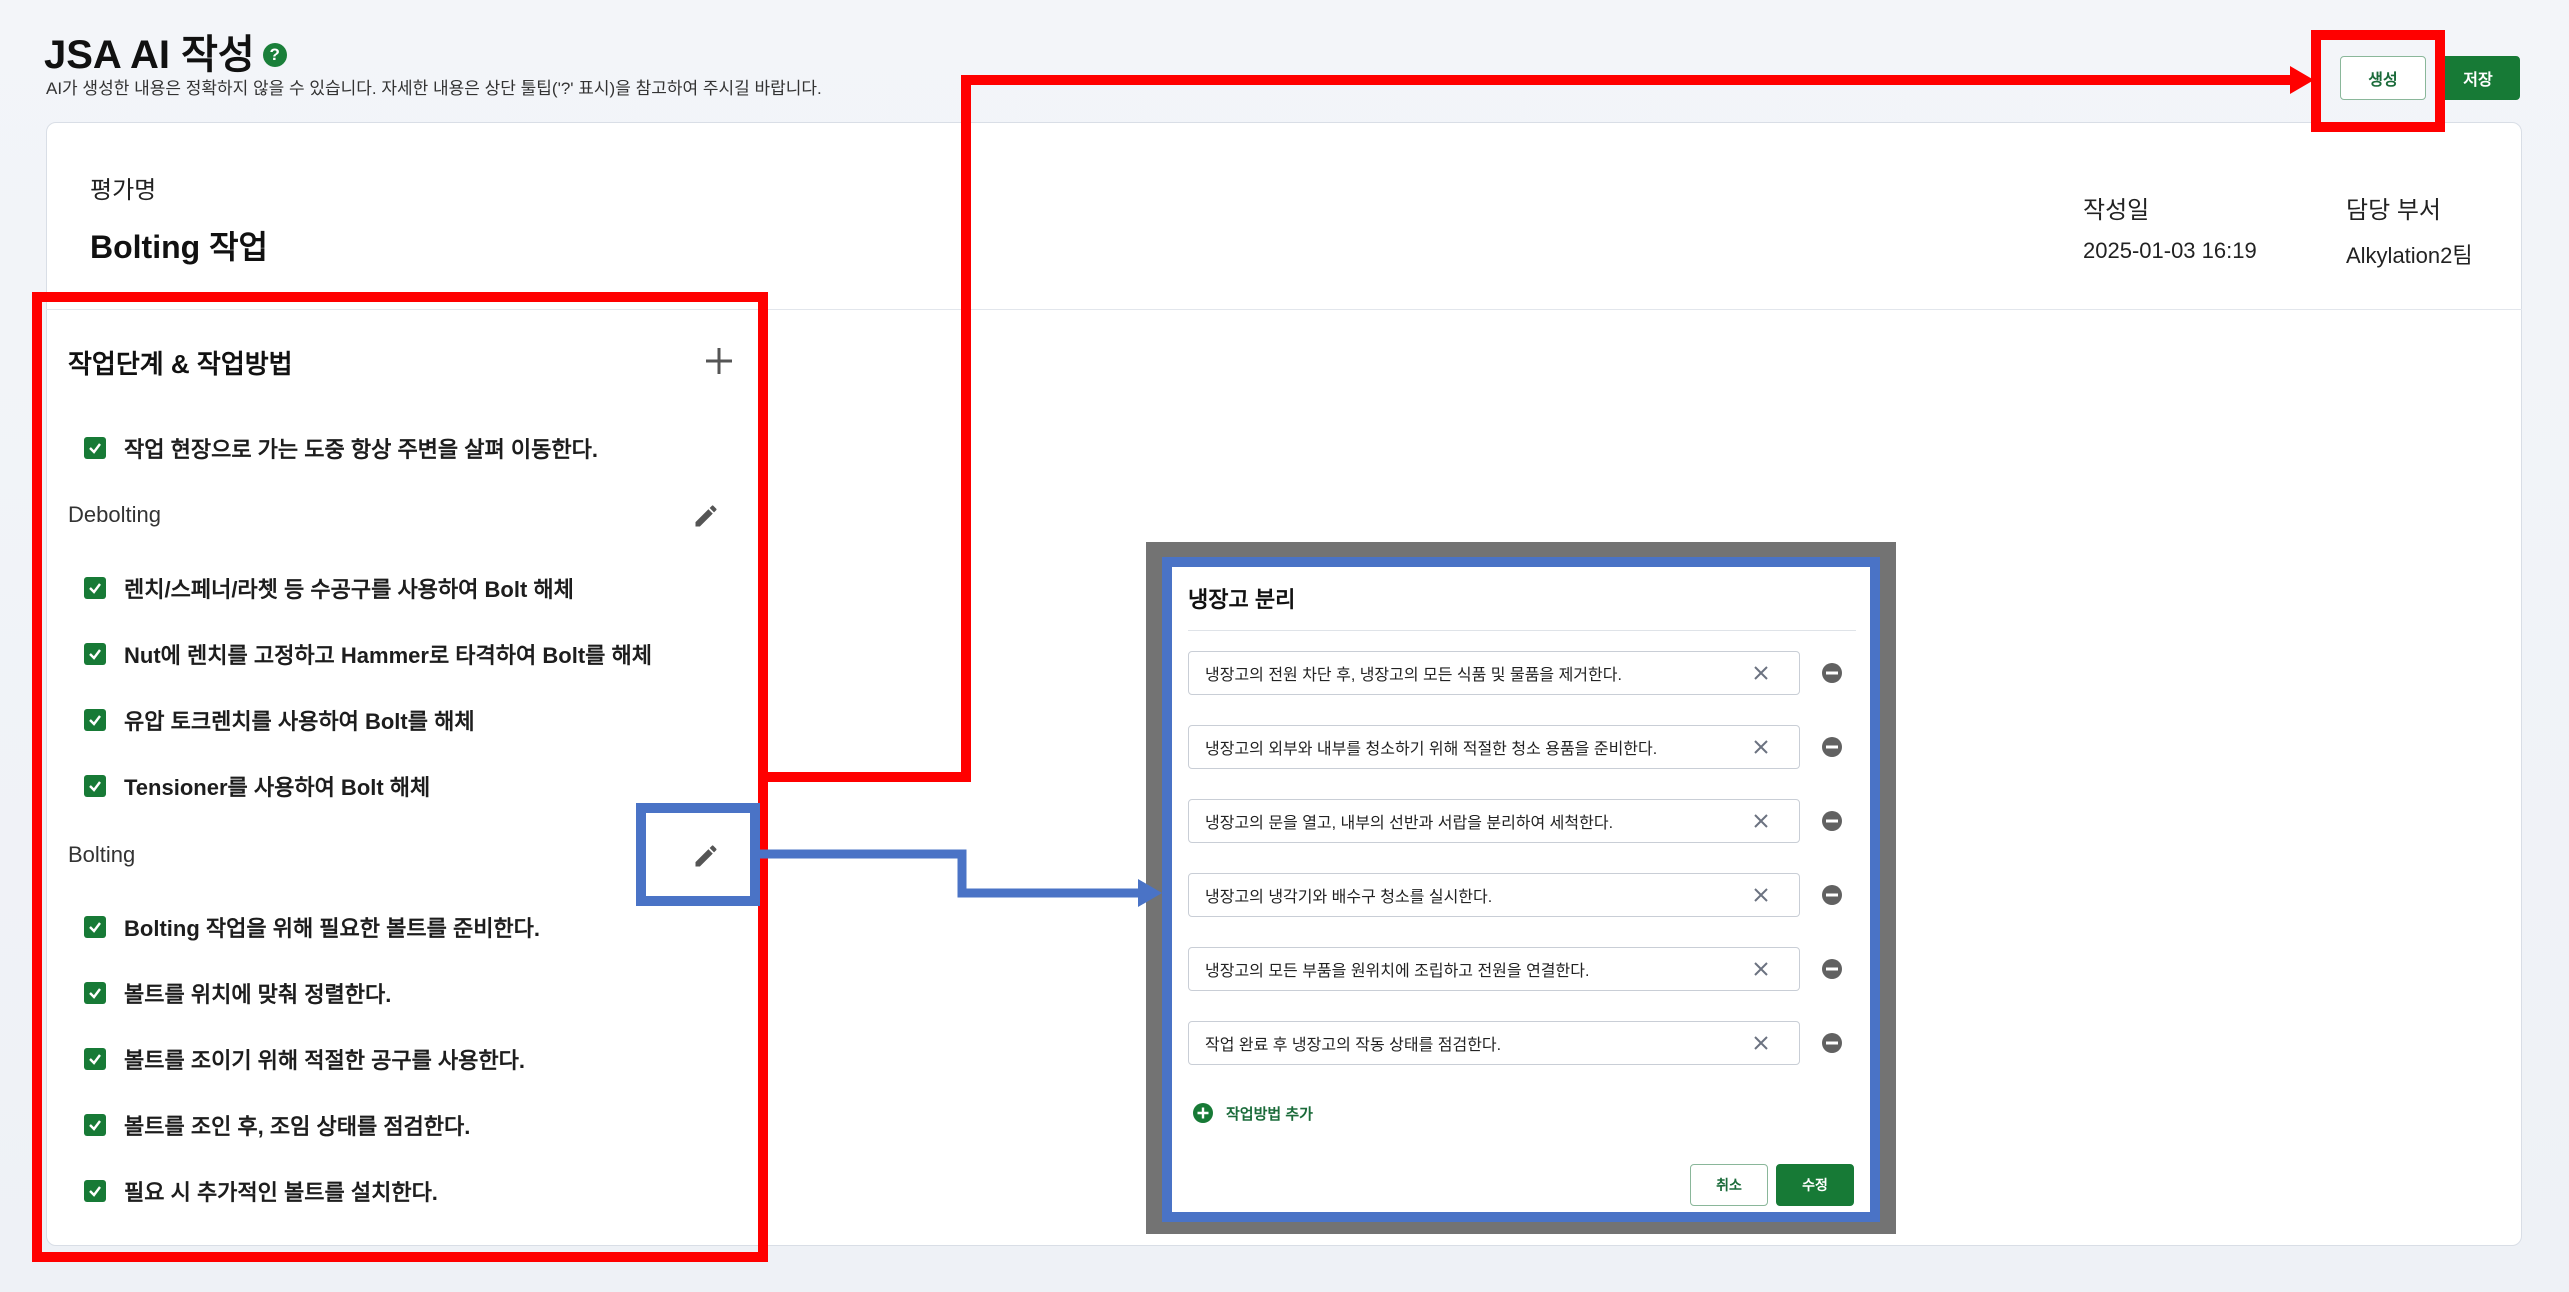 Image resolution: width=2569 pixels, height=1292 pixels. Describe the element at coordinates (2302, 80) in the screenshot. I see `red-arrowhead-icon` at that location.